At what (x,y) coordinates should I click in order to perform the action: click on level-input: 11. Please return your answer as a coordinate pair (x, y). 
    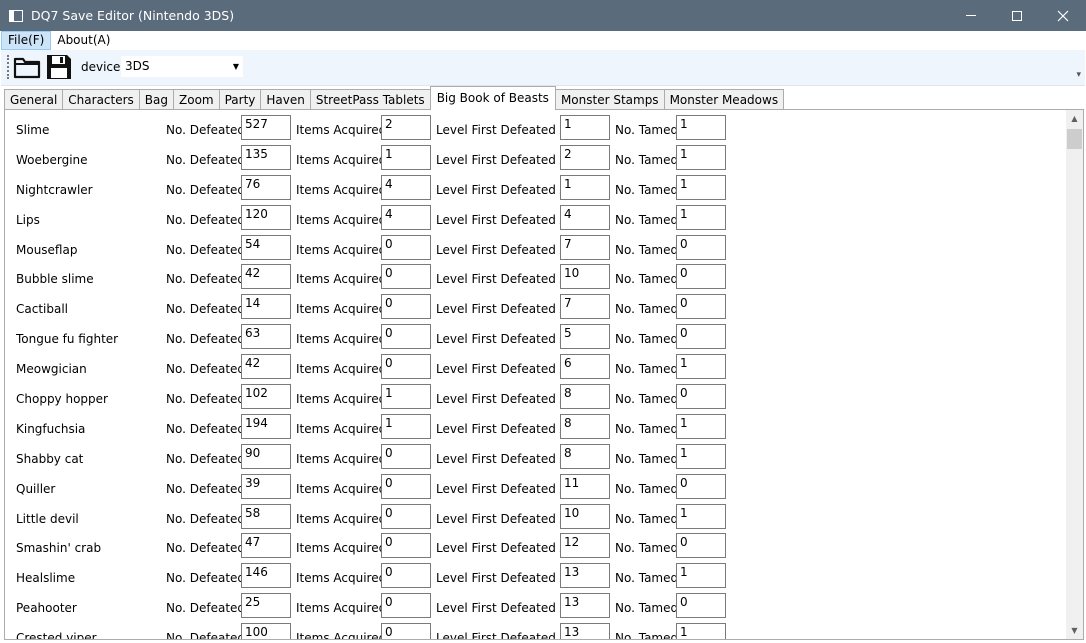
    Looking at the image, I should click on (585, 486).